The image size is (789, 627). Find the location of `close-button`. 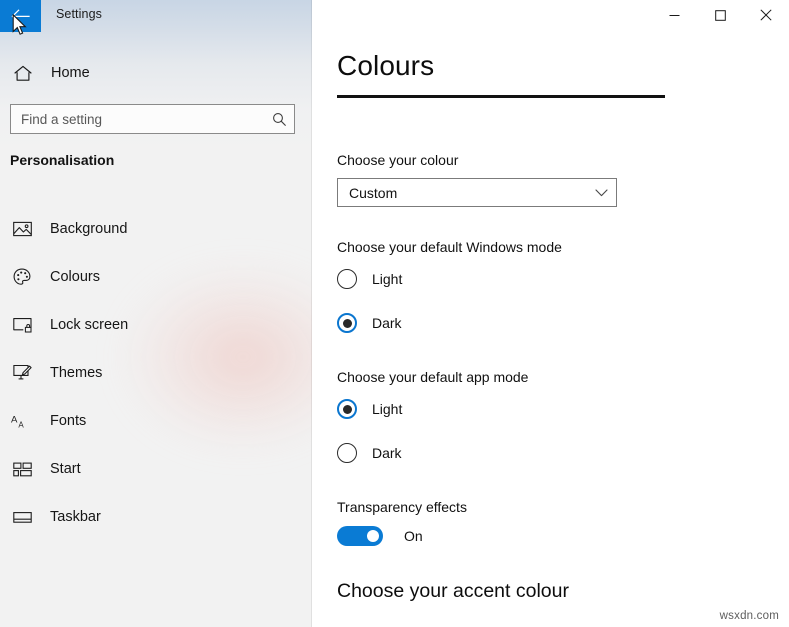

close-button is located at coordinates (766, 15).